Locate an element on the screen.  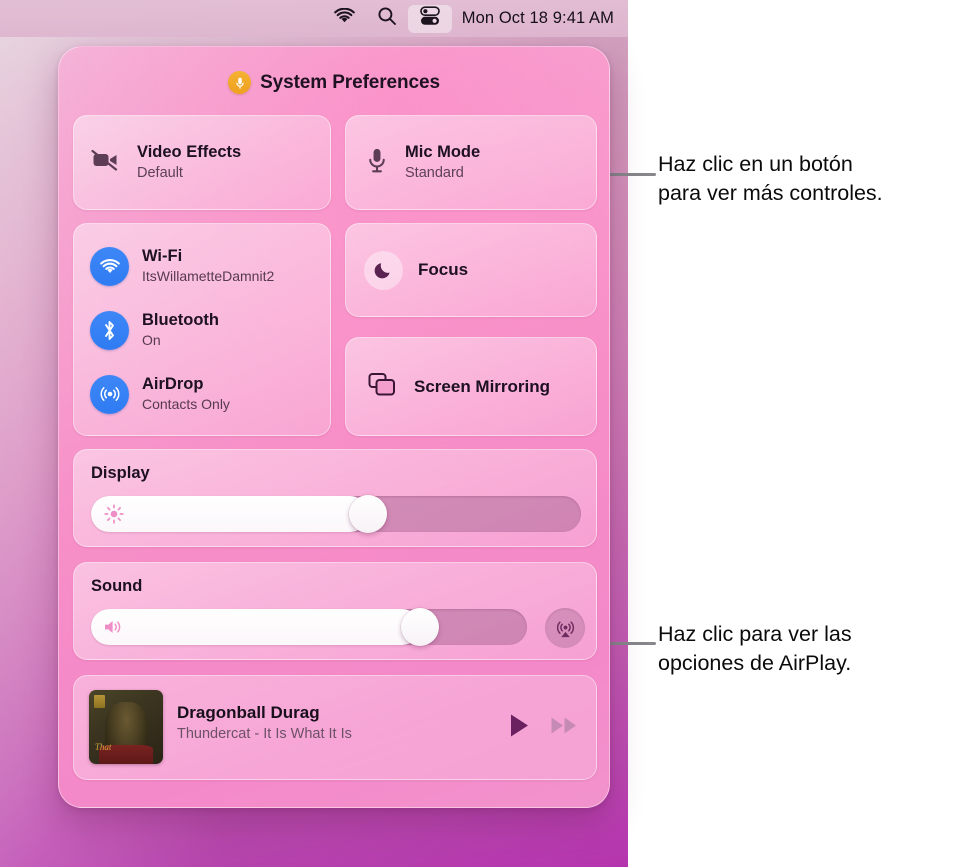
wifi-label: Wi-Fi is located at coordinates (162, 255).